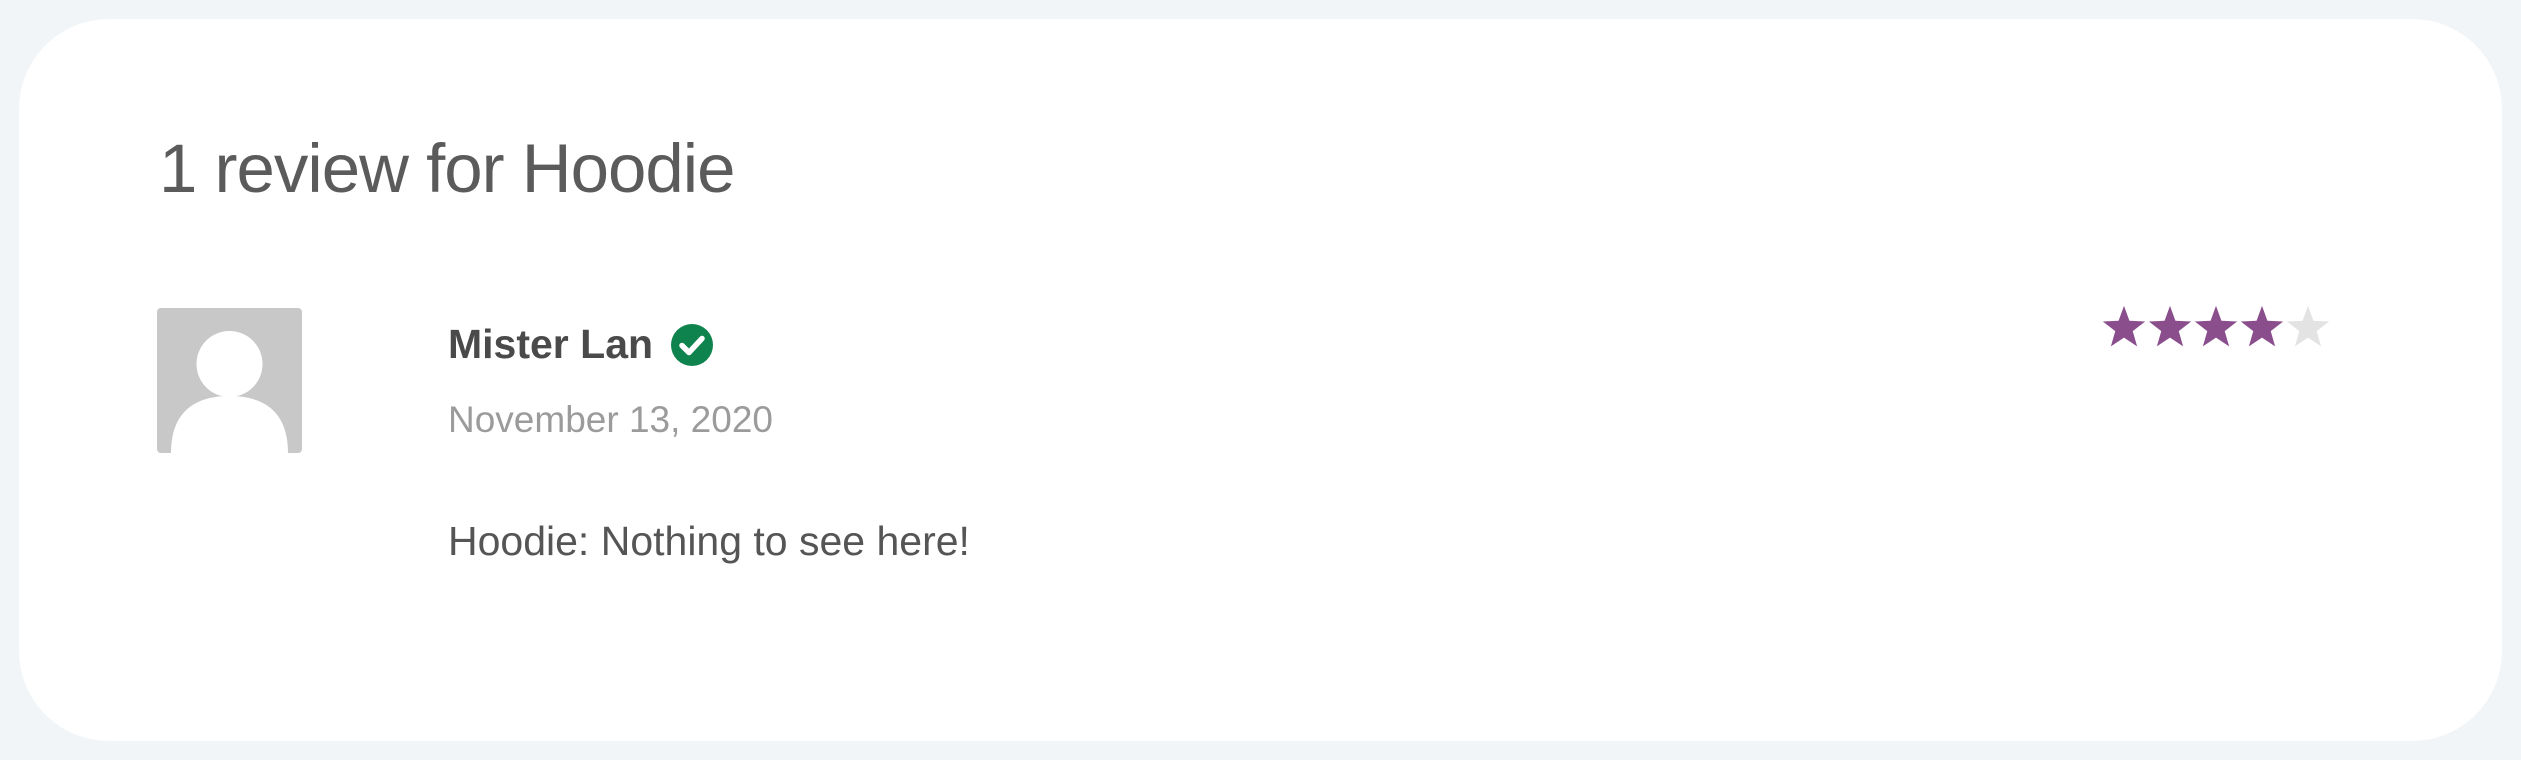 The width and height of the screenshot is (2521, 760). Describe the element at coordinates (709, 541) in the screenshot. I see `review-text: Hoodie: Nothing to see here!` at that location.